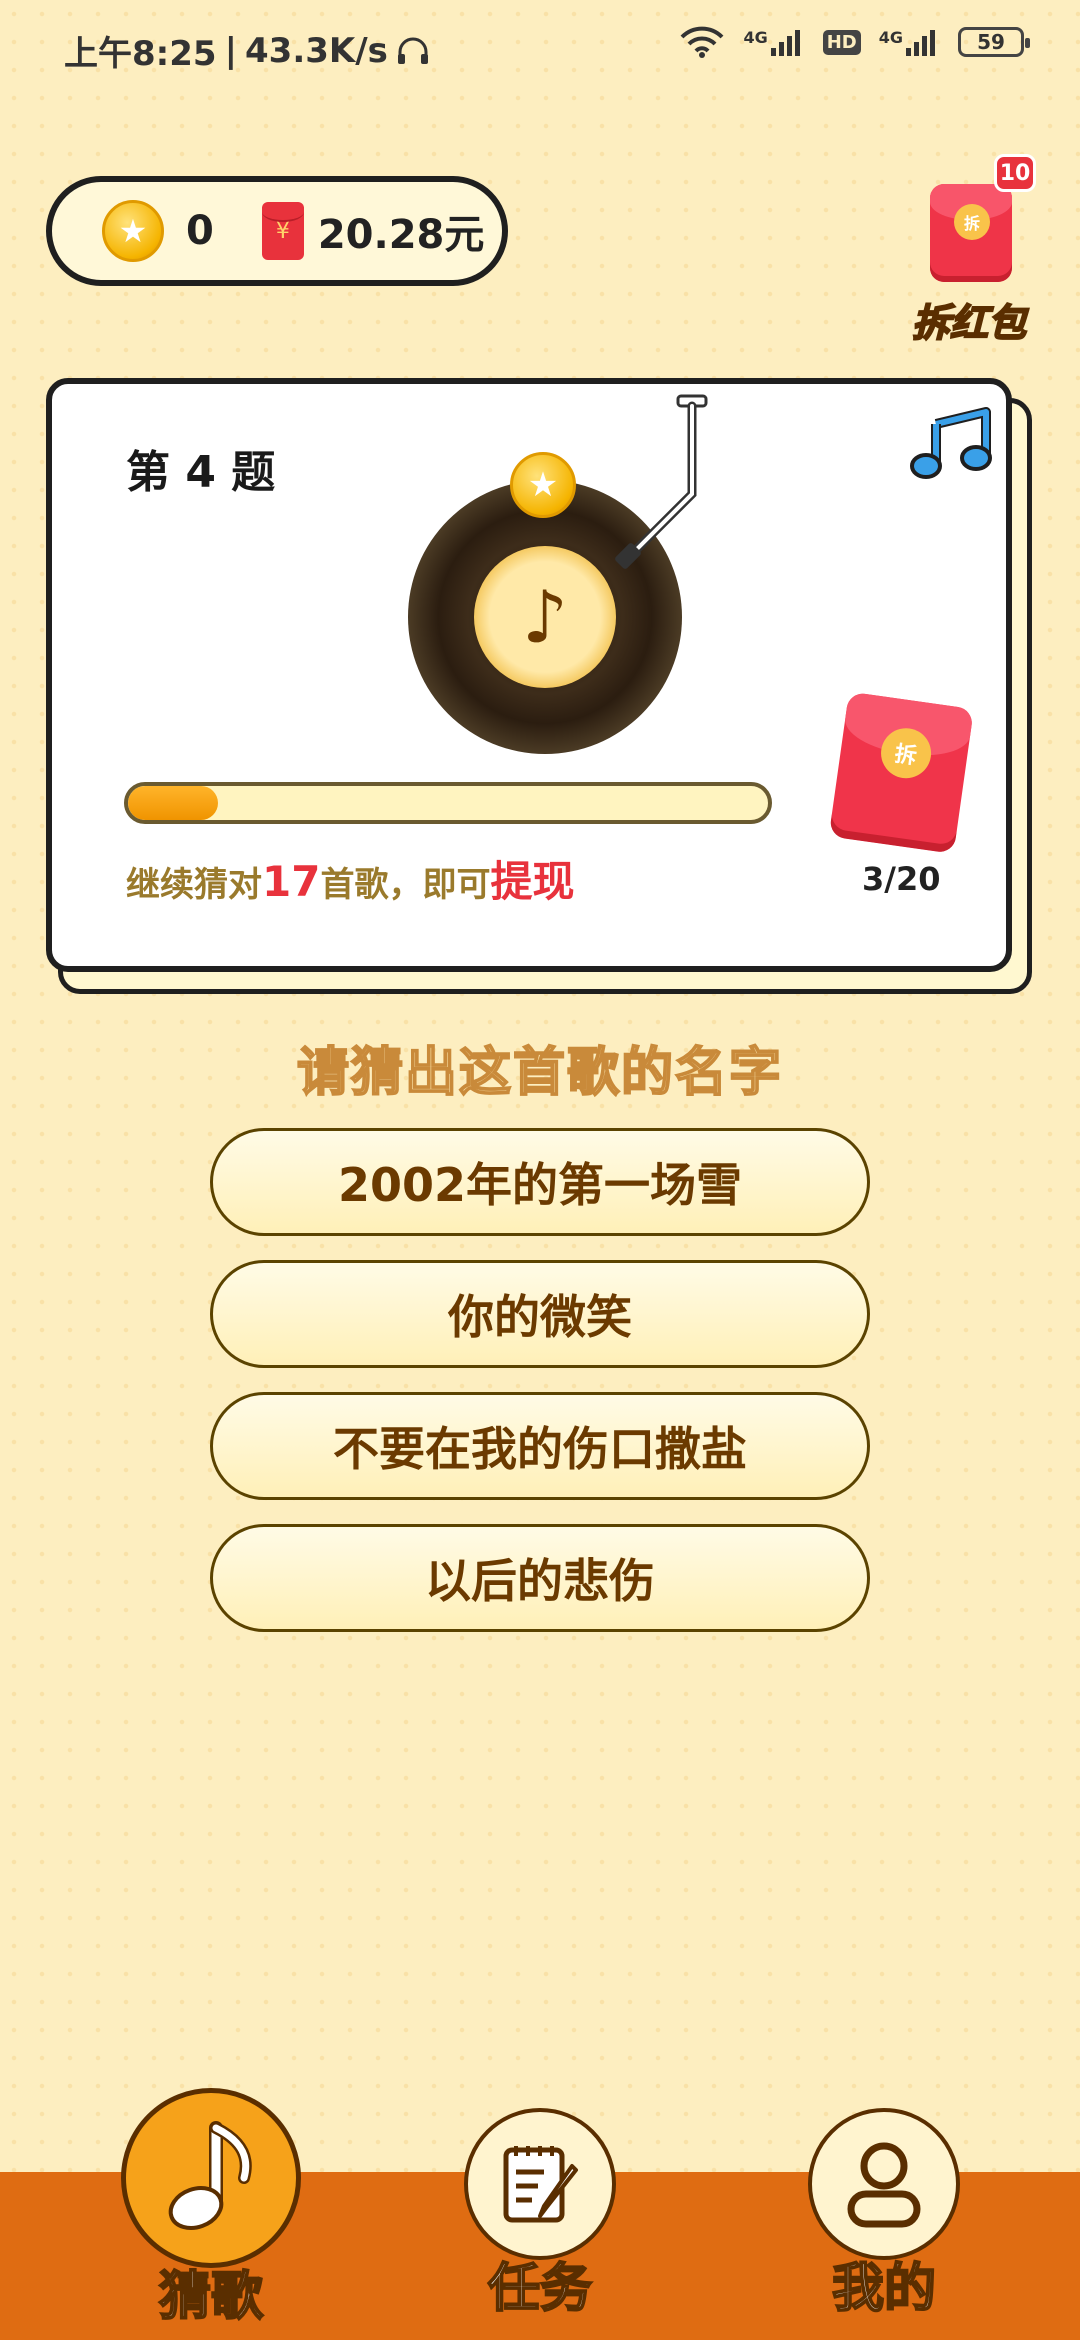 The width and height of the screenshot is (1080, 2340). I want to click on notification-badge: 10, so click(1015, 173).